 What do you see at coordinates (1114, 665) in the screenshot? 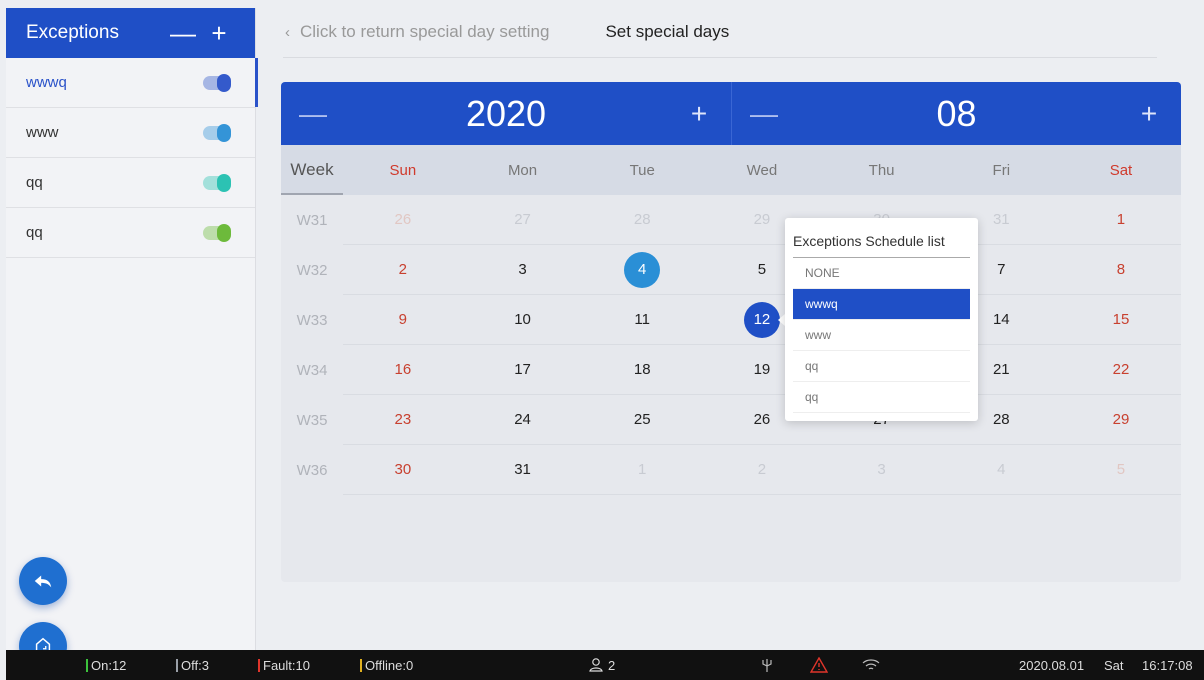
I see `status-weekday: Sat` at bounding box center [1114, 665].